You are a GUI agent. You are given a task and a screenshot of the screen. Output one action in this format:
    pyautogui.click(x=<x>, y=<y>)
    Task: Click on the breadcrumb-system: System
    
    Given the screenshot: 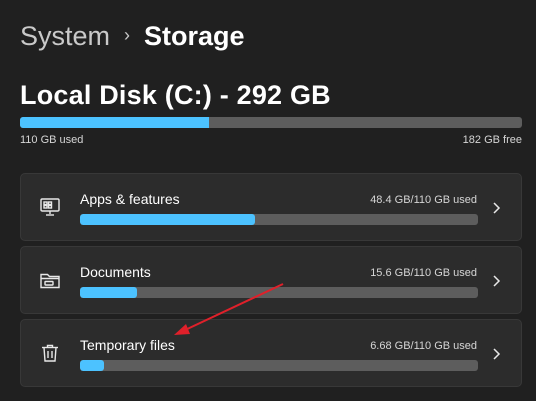 What is the action you would take?
    pyautogui.click(x=65, y=36)
    